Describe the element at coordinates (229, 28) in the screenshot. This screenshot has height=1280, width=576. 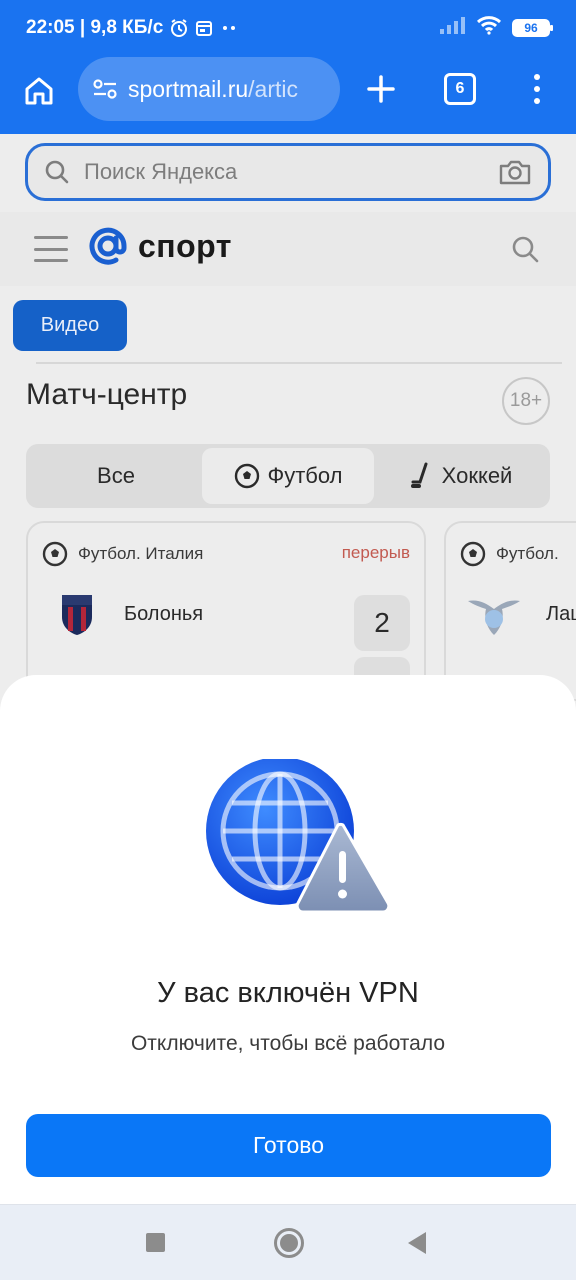
I see `more-notifications-icon` at that location.